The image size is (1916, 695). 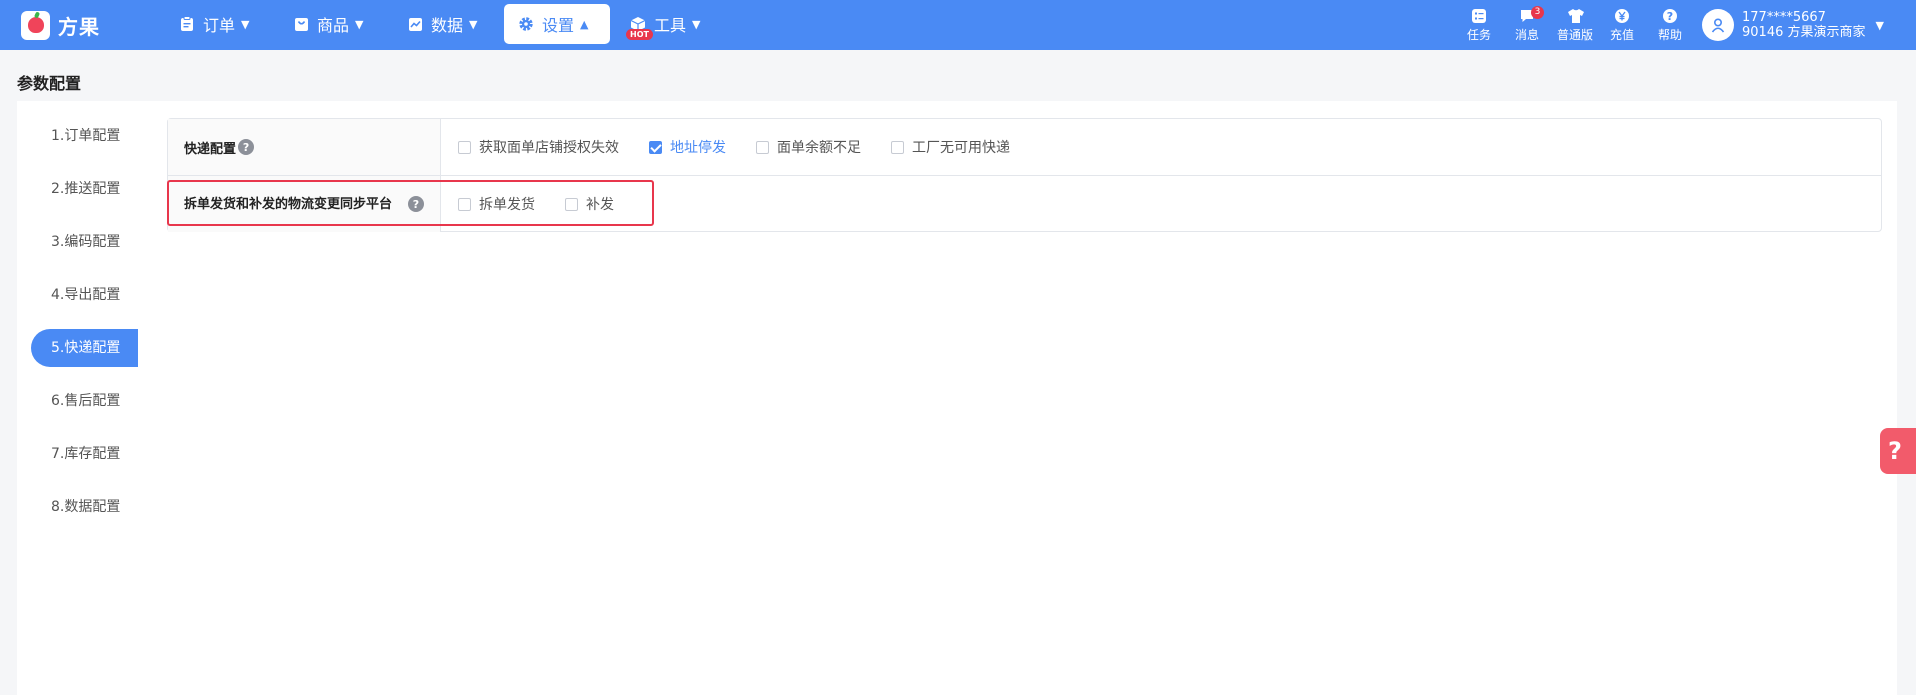 What do you see at coordinates (84, 189) in the screenshot?
I see `sidebar-item-push: 2.推送配置` at bounding box center [84, 189].